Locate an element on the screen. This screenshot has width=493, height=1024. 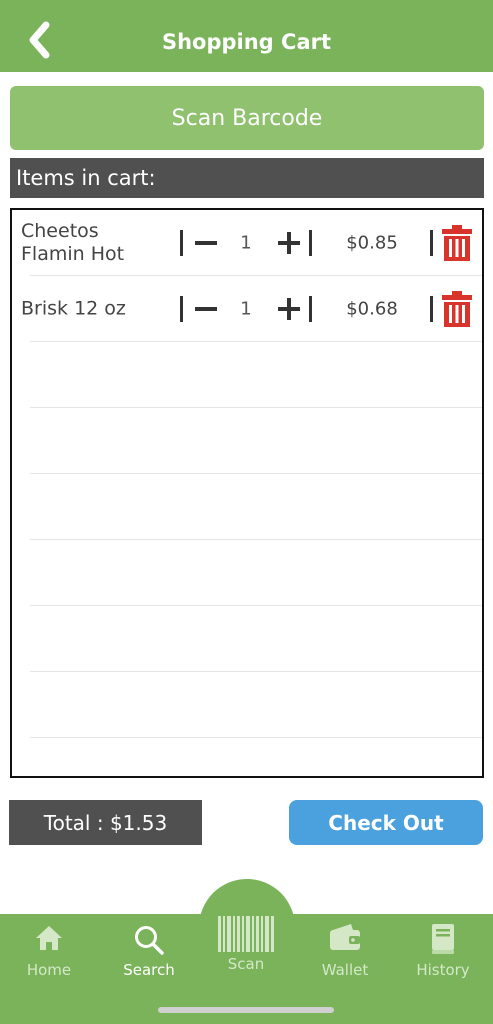
row-divider is located at coordinates (256, 737).